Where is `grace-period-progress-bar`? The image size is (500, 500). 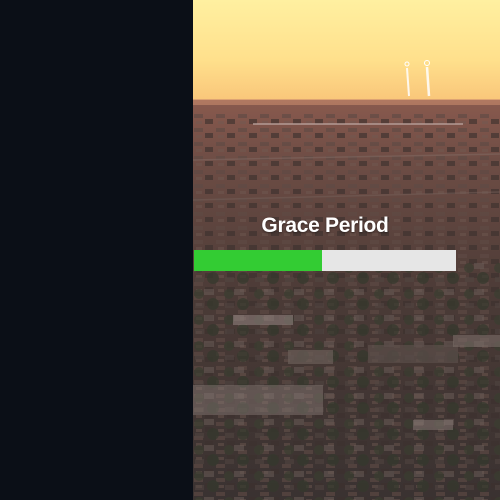 grace-period-progress-bar is located at coordinates (325, 260).